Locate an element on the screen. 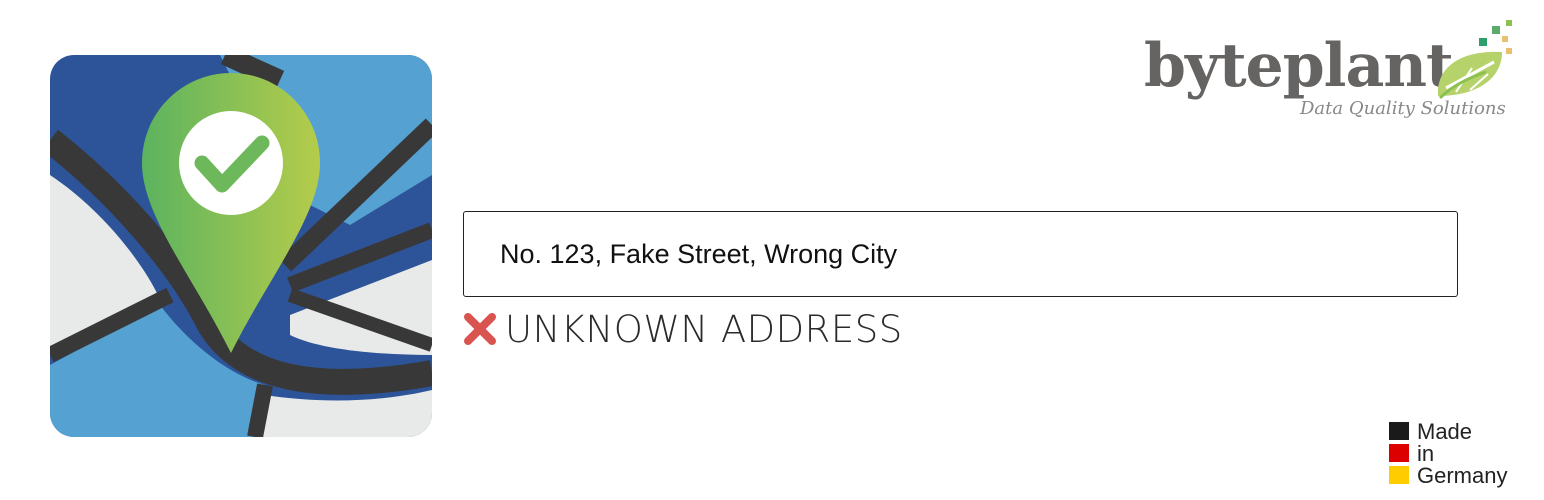 The image size is (1544, 500). logo-wordmark: byteplant is located at coordinates (1299, 66).